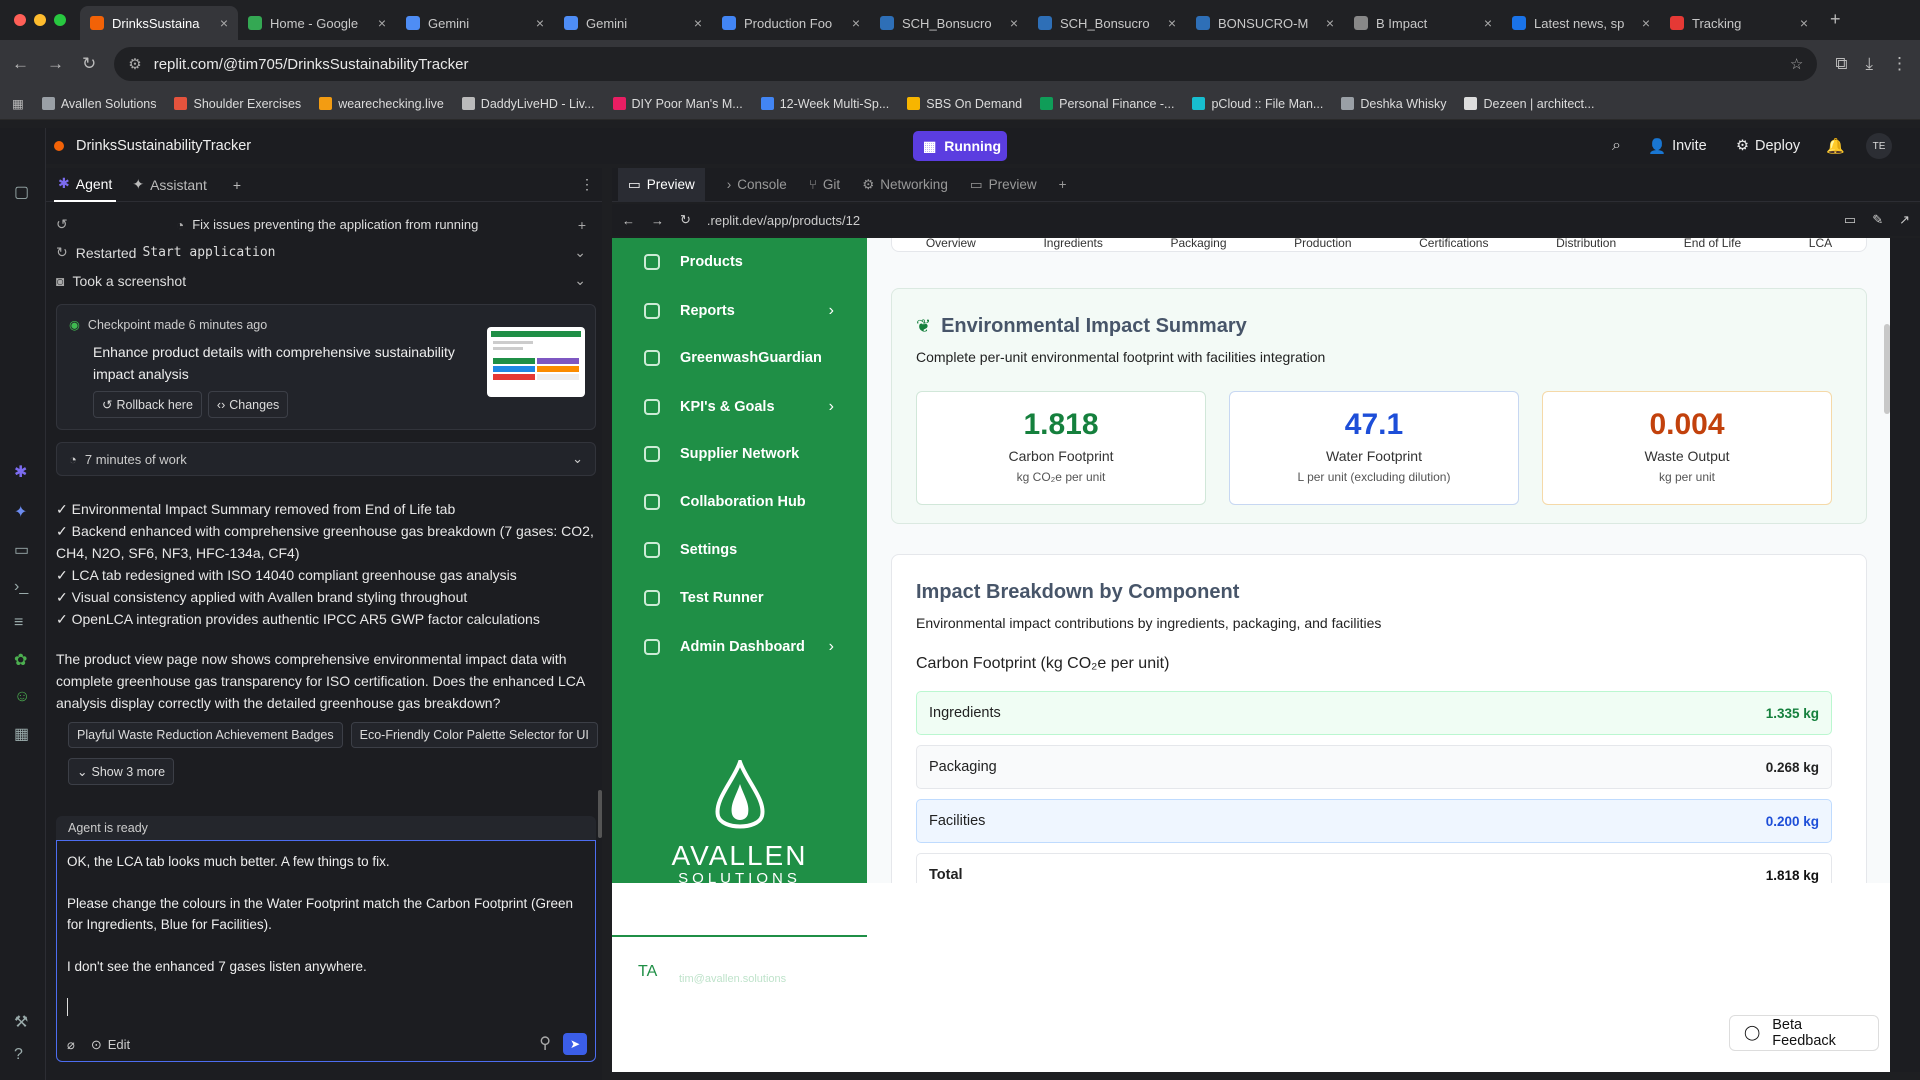 This screenshot has width=1920, height=1080. What do you see at coordinates (18, 623) in the screenshot?
I see `database-icon: ≡` at bounding box center [18, 623].